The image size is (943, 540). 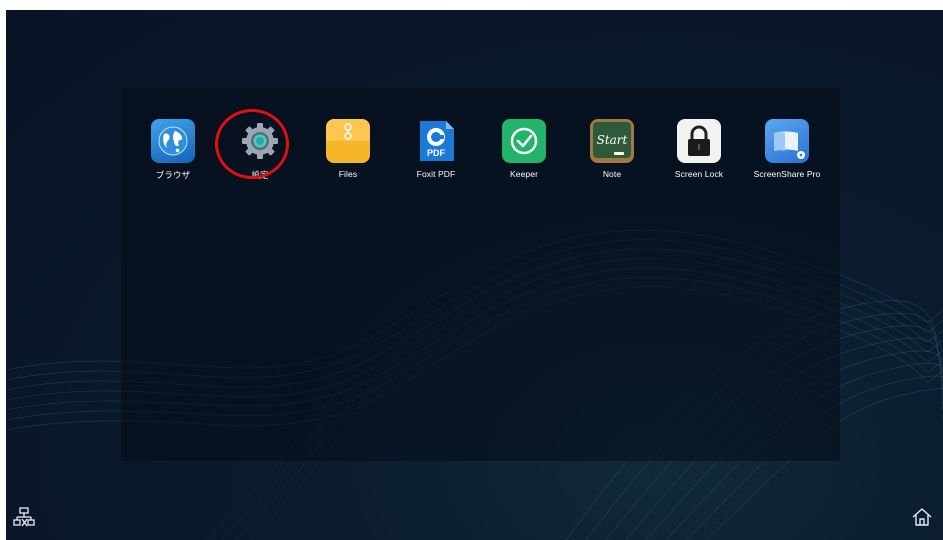 I want to click on app-note: Start Note, so click(x=612, y=152).